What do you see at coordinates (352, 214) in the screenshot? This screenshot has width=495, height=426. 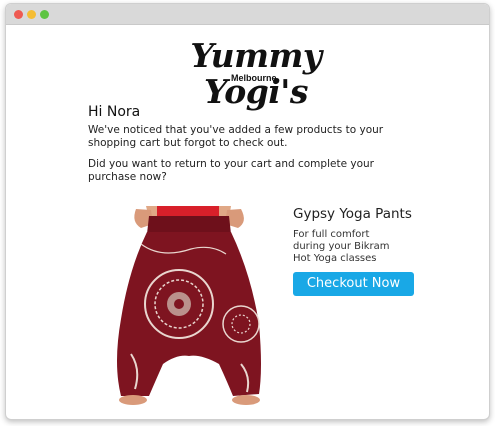 I see `product-name: Gypsy Yoga Pants` at bounding box center [352, 214].